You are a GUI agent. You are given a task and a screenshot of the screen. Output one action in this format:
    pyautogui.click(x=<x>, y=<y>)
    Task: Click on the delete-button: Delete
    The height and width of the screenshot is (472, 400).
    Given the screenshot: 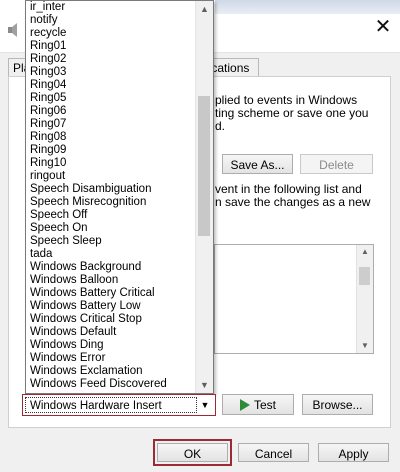 What is the action you would take?
    pyautogui.click(x=336, y=164)
    